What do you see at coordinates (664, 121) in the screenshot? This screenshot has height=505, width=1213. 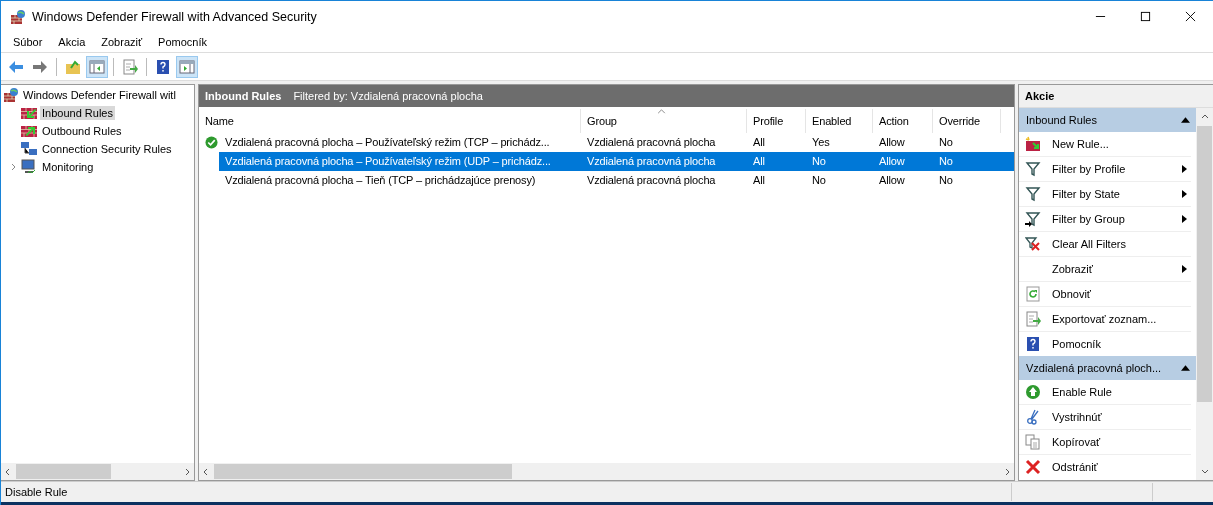 I see `column-header: Group` at bounding box center [664, 121].